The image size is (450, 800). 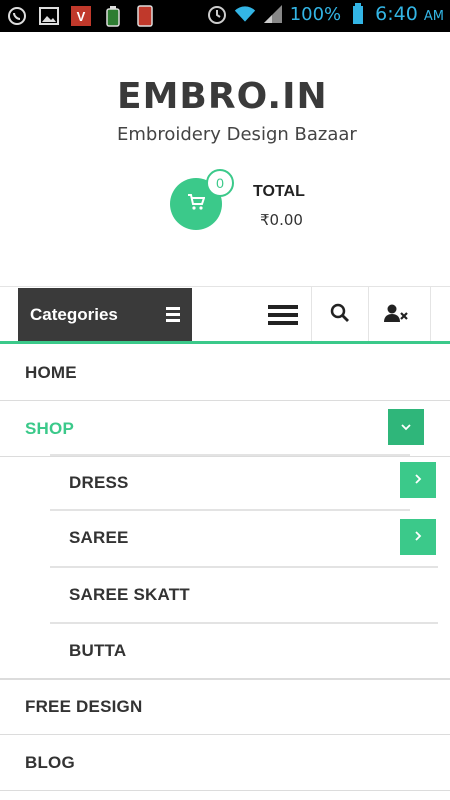 I want to click on wifi-icon, so click(x=245, y=14).